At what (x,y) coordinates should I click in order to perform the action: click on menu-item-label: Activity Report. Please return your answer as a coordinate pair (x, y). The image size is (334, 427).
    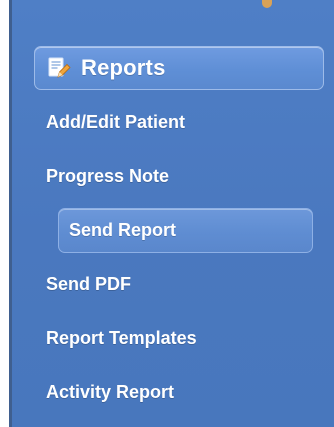
    Looking at the image, I should click on (110, 392).